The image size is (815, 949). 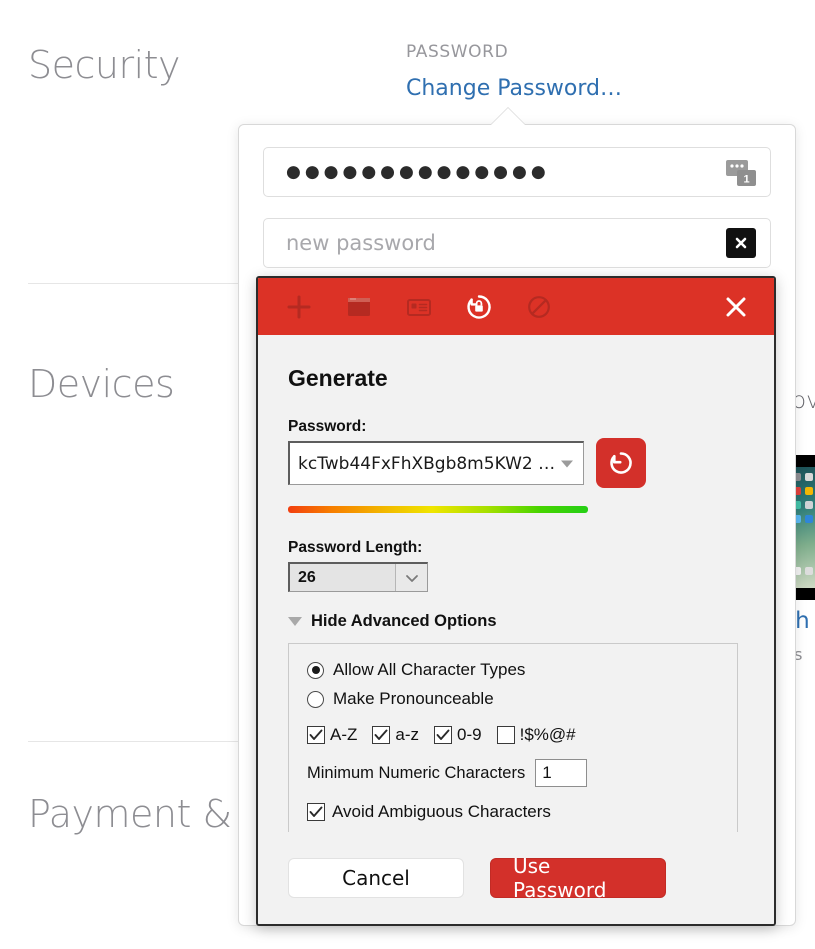 What do you see at coordinates (517, 243) in the screenshot?
I see `new-password-field: new password` at bounding box center [517, 243].